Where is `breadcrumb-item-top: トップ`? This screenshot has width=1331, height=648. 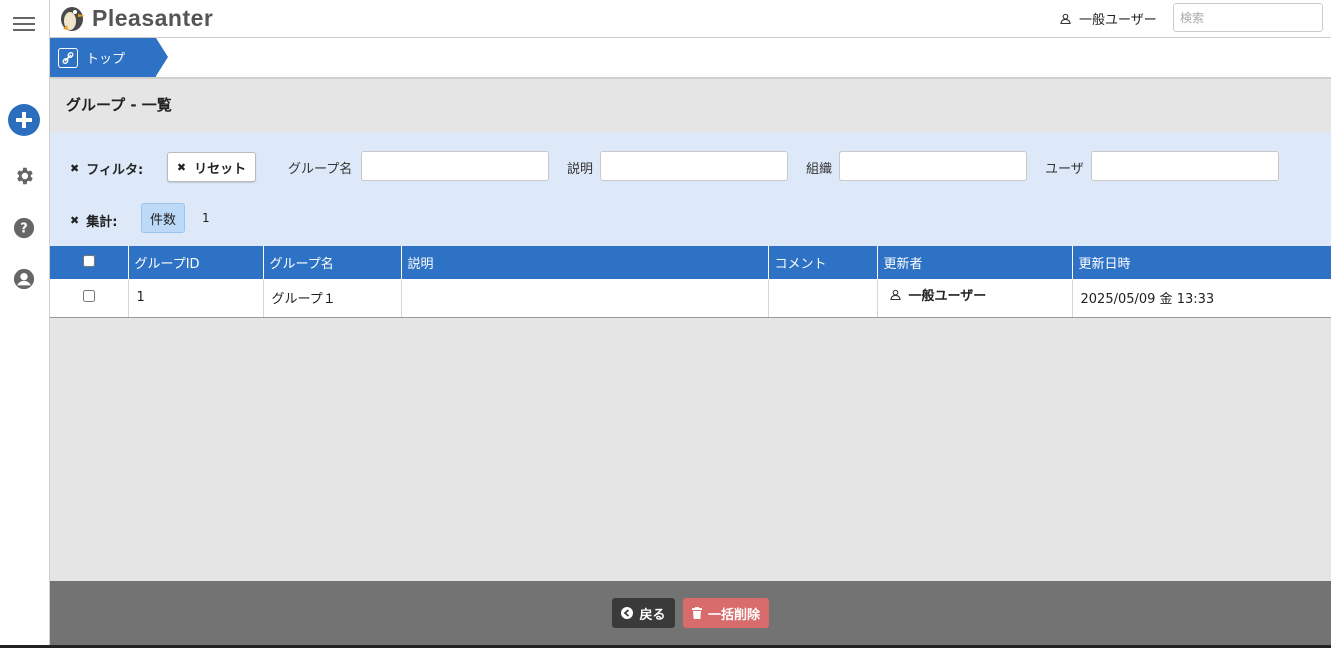 breadcrumb-item-top: トップ is located at coordinates (109, 57).